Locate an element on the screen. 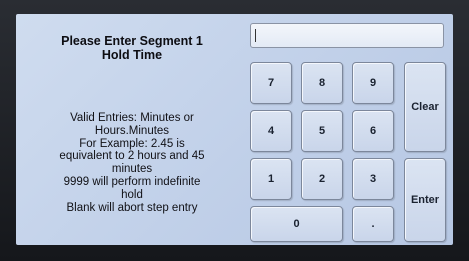 This screenshot has width=469, height=261. key-9-button: 9 is located at coordinates (373, 83).